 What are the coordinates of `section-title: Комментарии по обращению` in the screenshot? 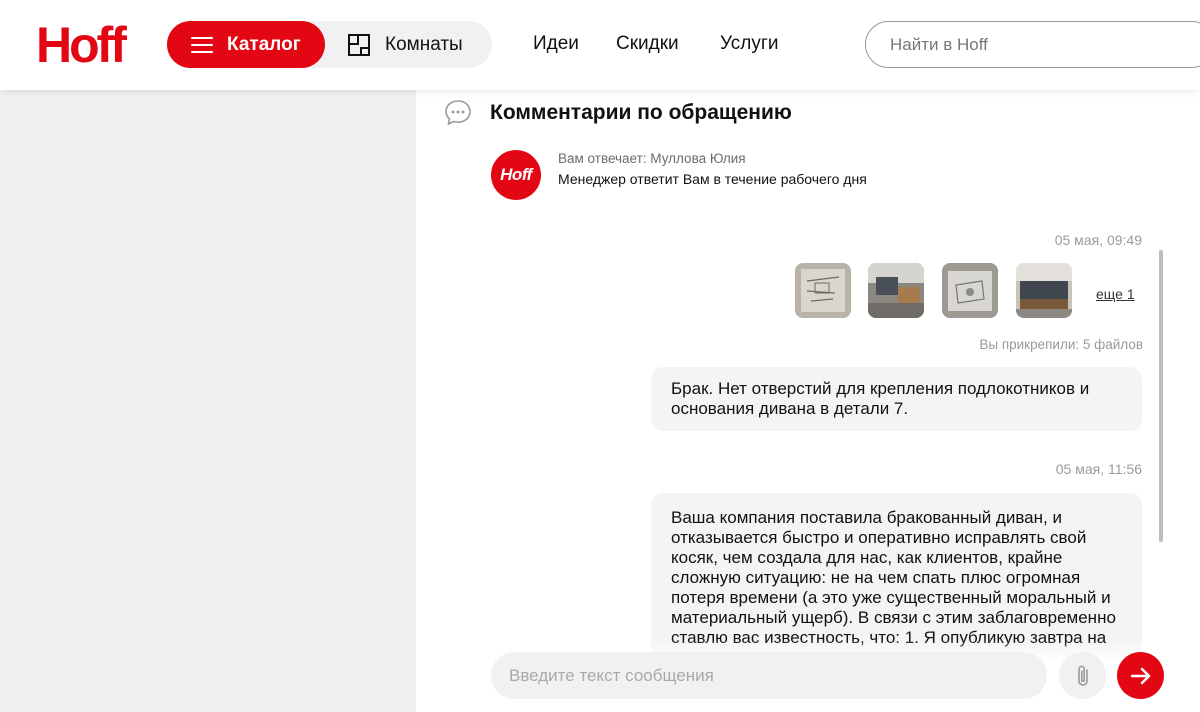 It's located at (641, 112).